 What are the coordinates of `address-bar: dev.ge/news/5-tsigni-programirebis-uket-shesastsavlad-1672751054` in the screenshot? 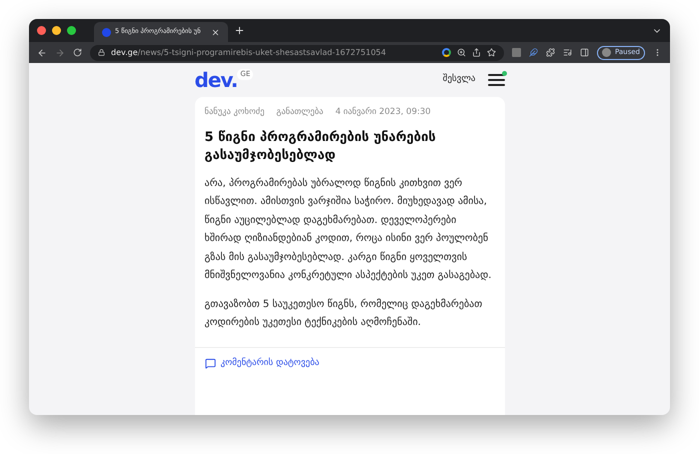 It's located at (297, 52).